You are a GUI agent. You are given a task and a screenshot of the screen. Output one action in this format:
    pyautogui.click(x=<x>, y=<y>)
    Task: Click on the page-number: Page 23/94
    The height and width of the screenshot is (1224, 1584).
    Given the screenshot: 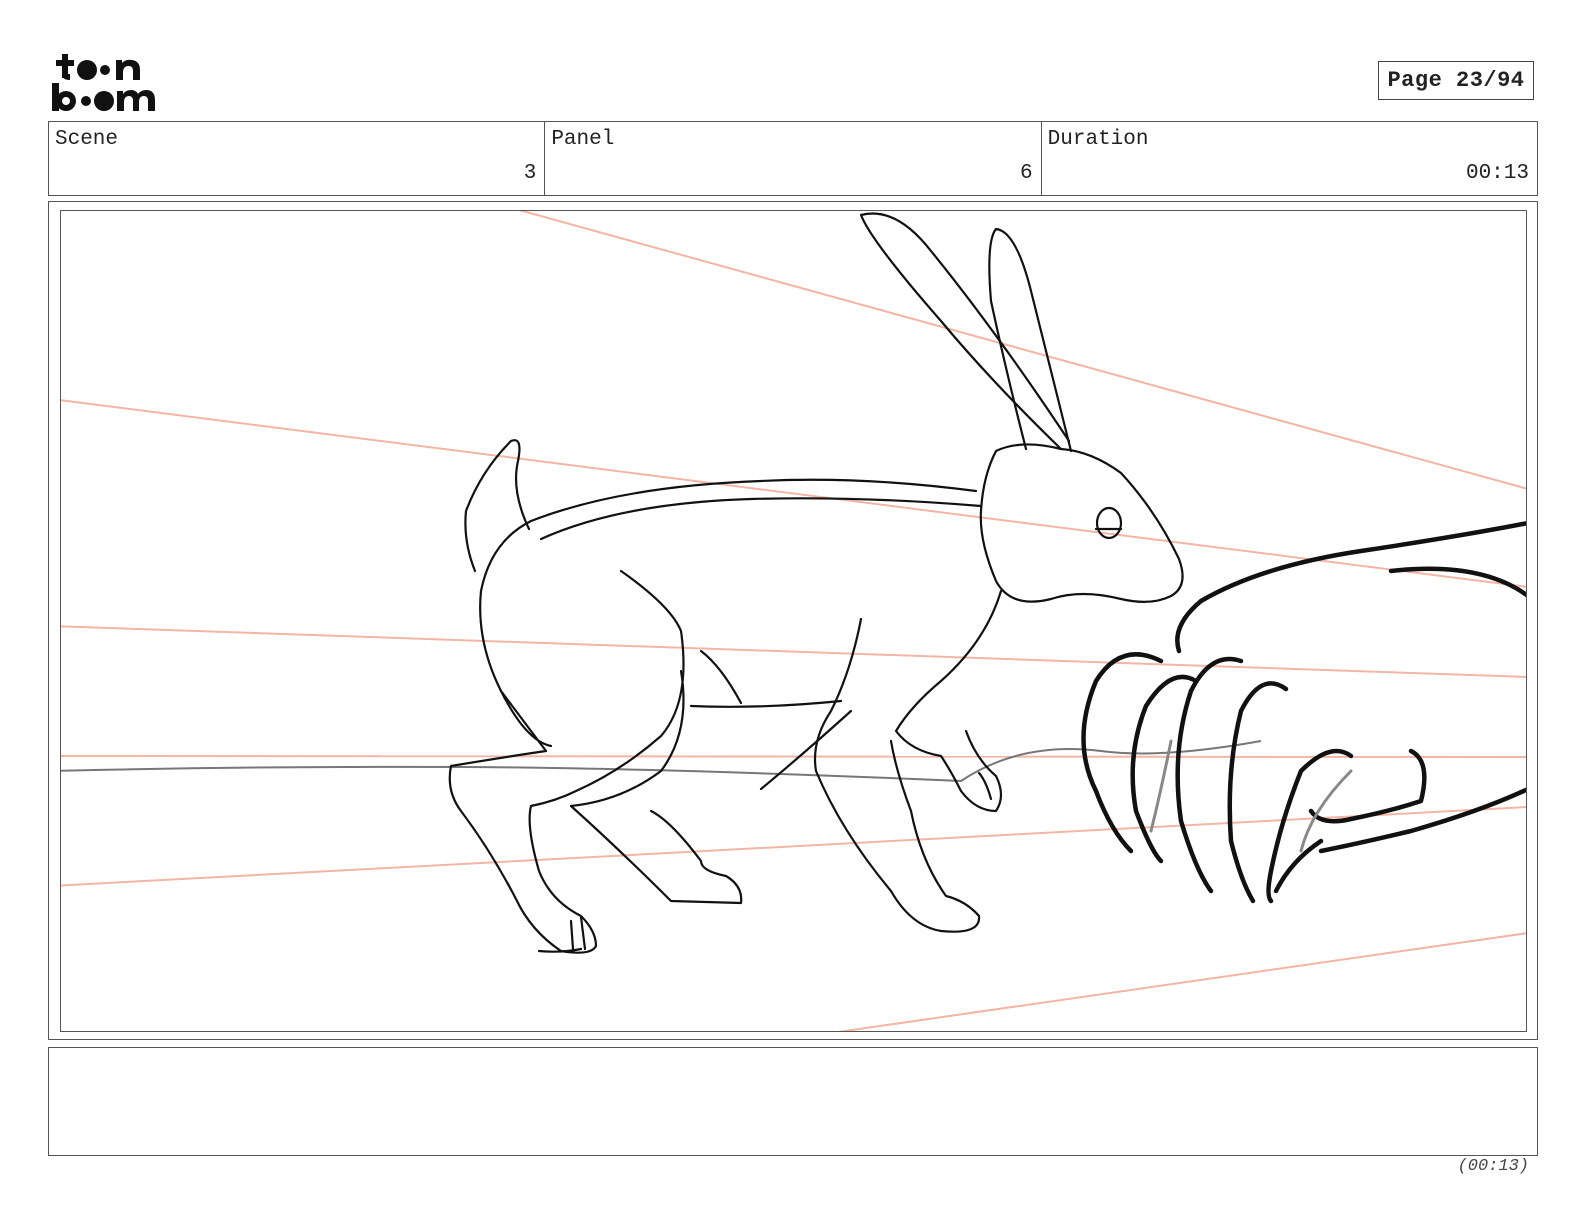 What is the action you would take?
    pyautogui.click(x=1456, y=80)
    